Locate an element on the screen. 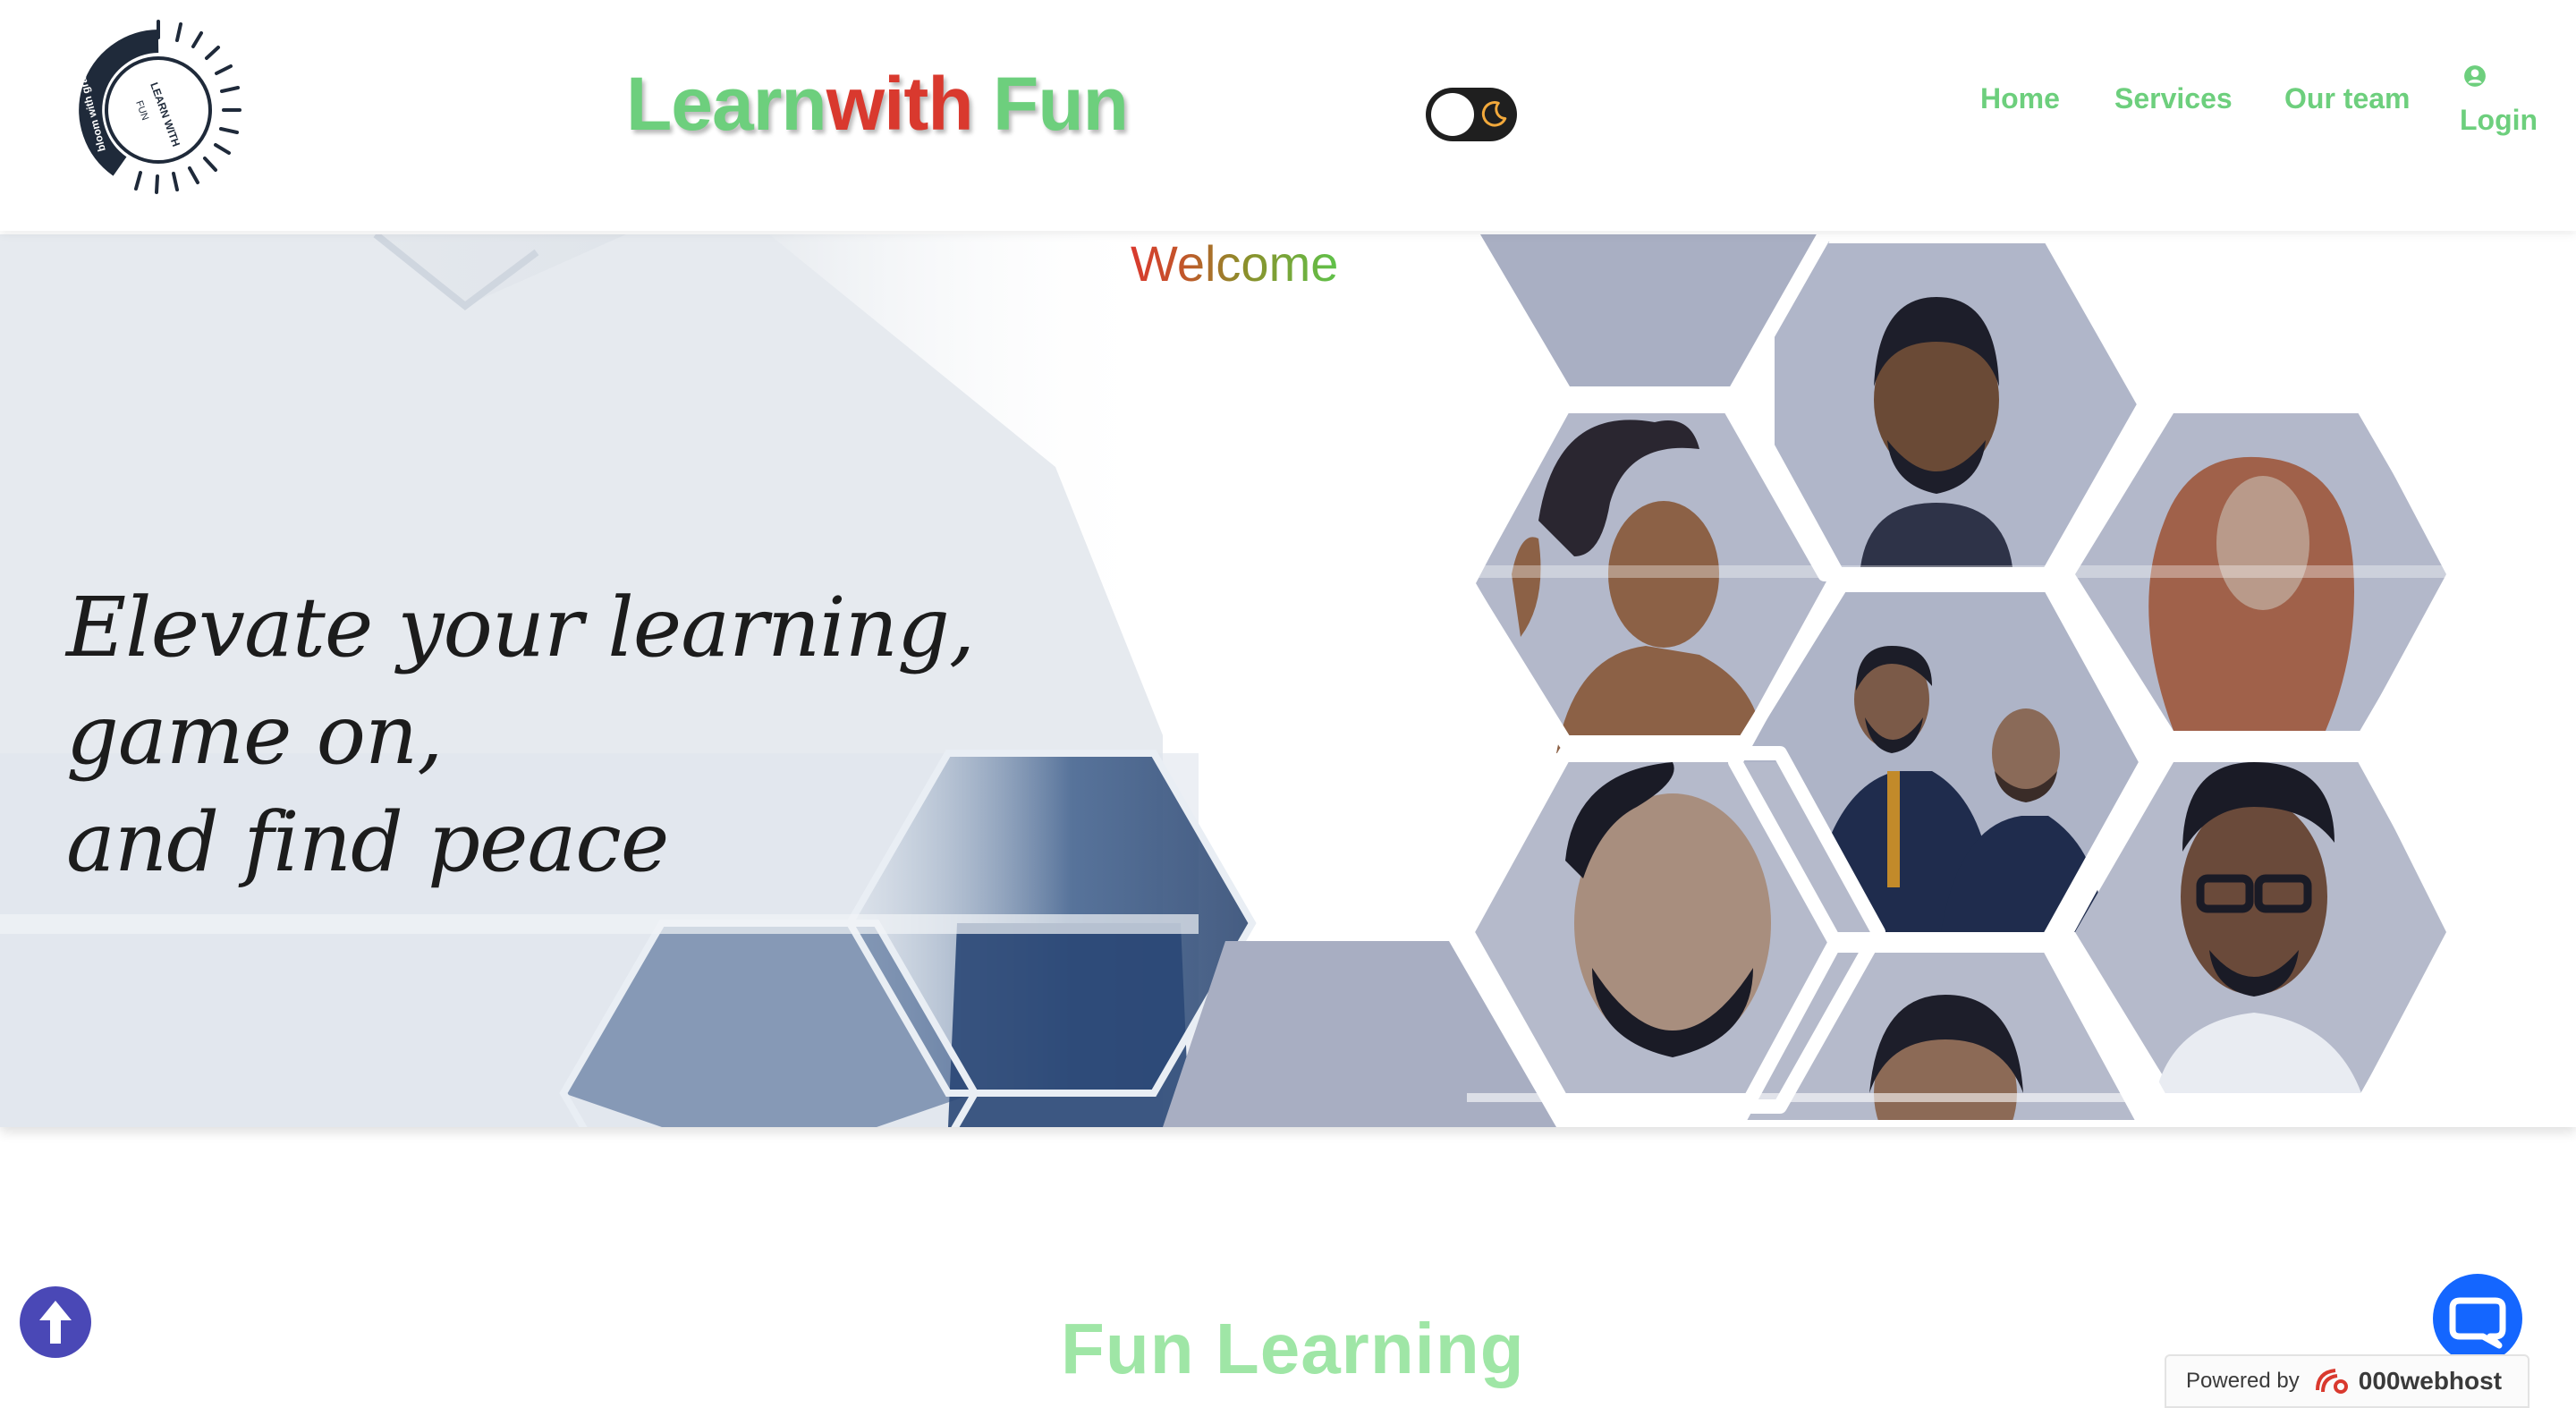  toggle-knob is located at coordinates (1452, 115).